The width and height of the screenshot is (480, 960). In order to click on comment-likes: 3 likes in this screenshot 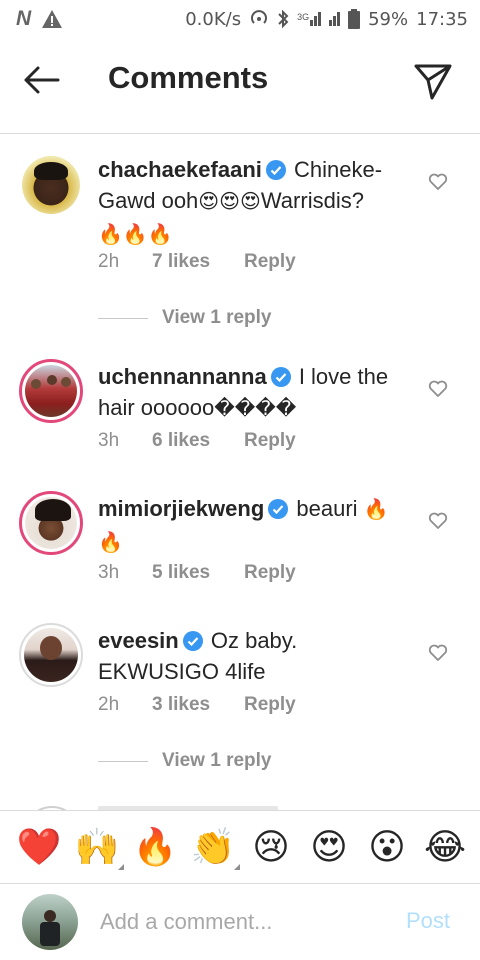, I will do `click(198, 705)`.